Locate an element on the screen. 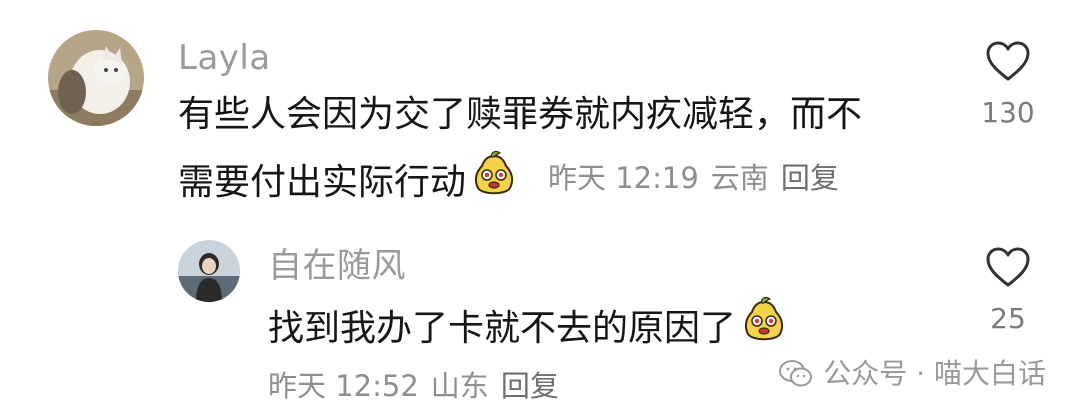 Image resolution: width=1080 pixels, height=420 pixels. comment-time: 昨天 12:19 is located at coordinates (623, 178).